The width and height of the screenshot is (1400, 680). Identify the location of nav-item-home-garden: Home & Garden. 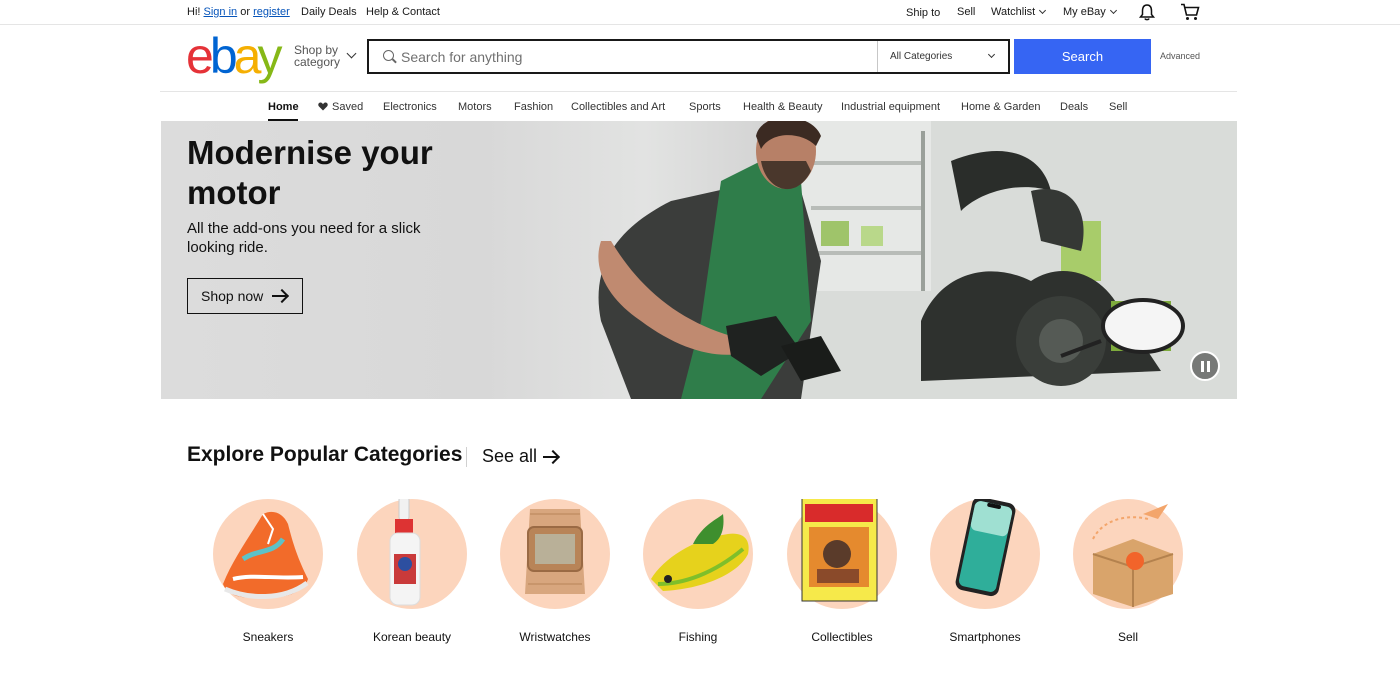
(1000, 107).